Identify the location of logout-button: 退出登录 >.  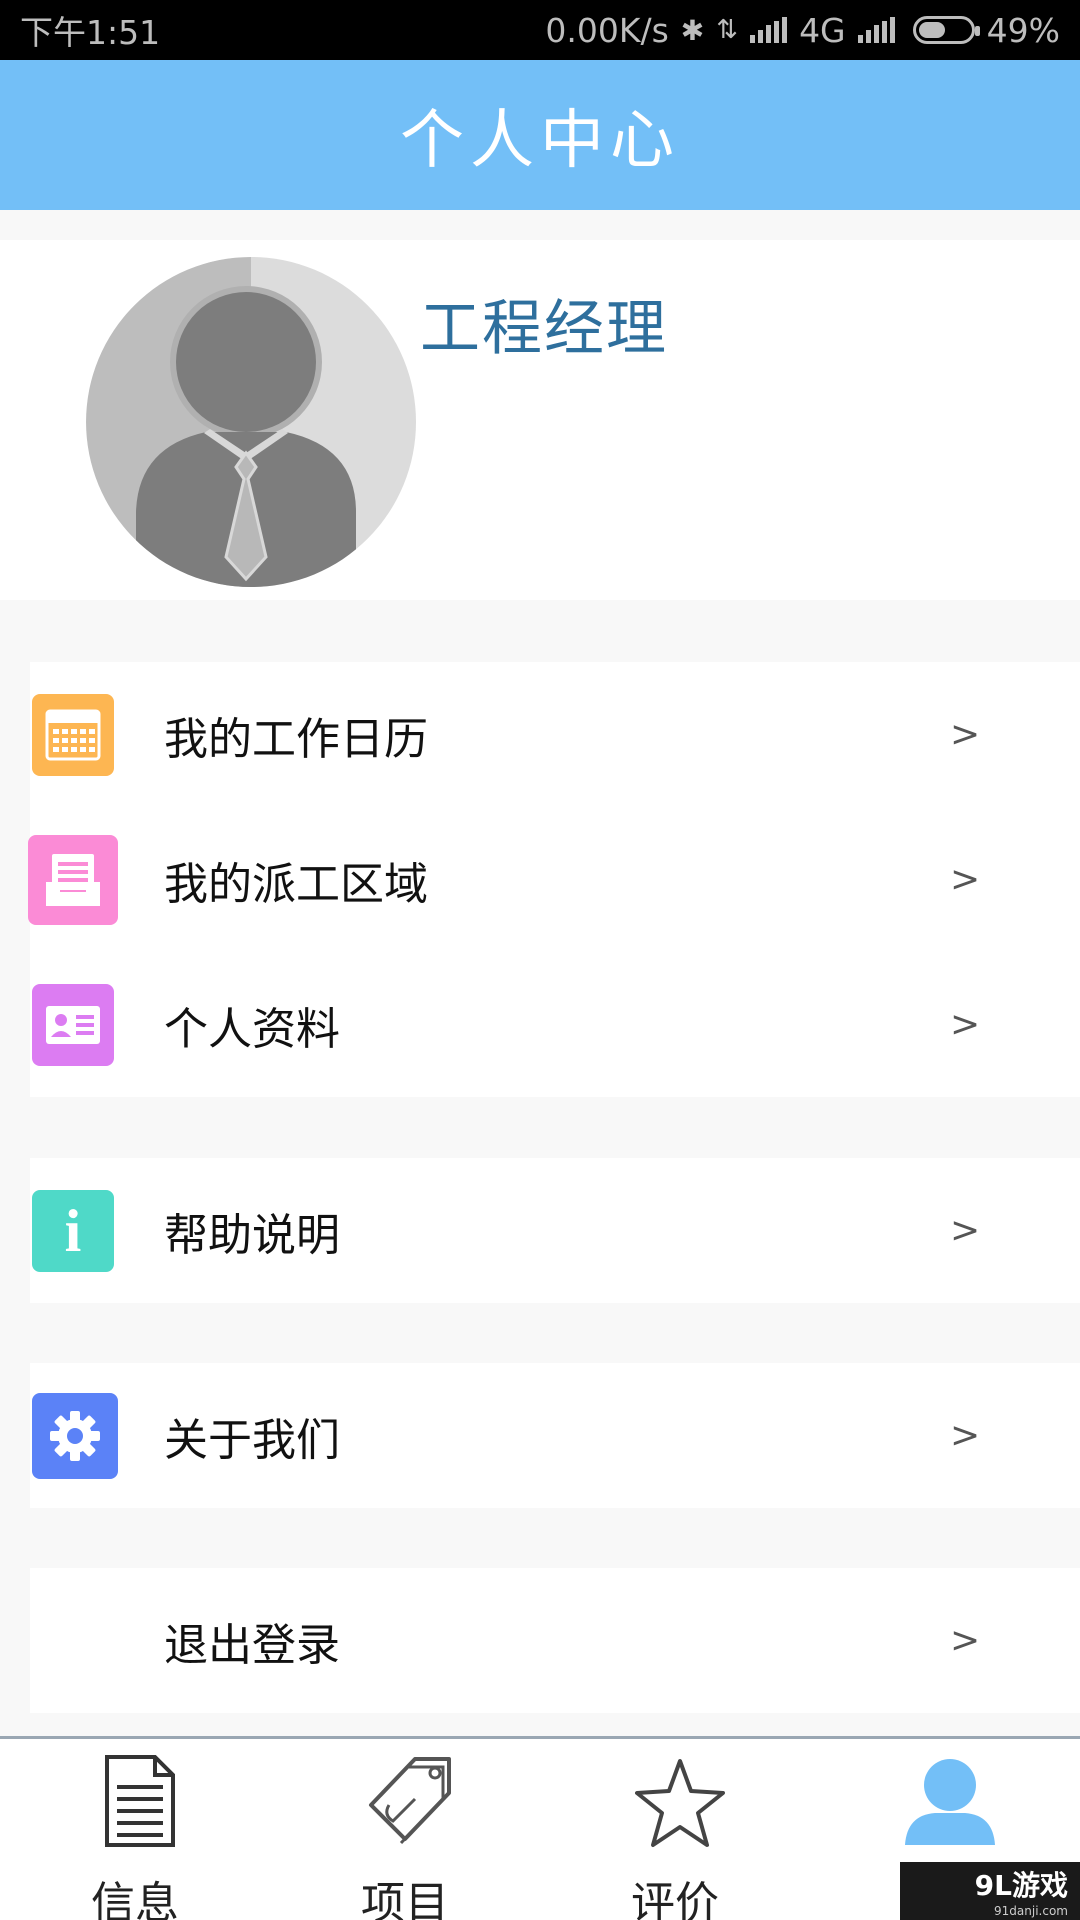
(555, 1640).